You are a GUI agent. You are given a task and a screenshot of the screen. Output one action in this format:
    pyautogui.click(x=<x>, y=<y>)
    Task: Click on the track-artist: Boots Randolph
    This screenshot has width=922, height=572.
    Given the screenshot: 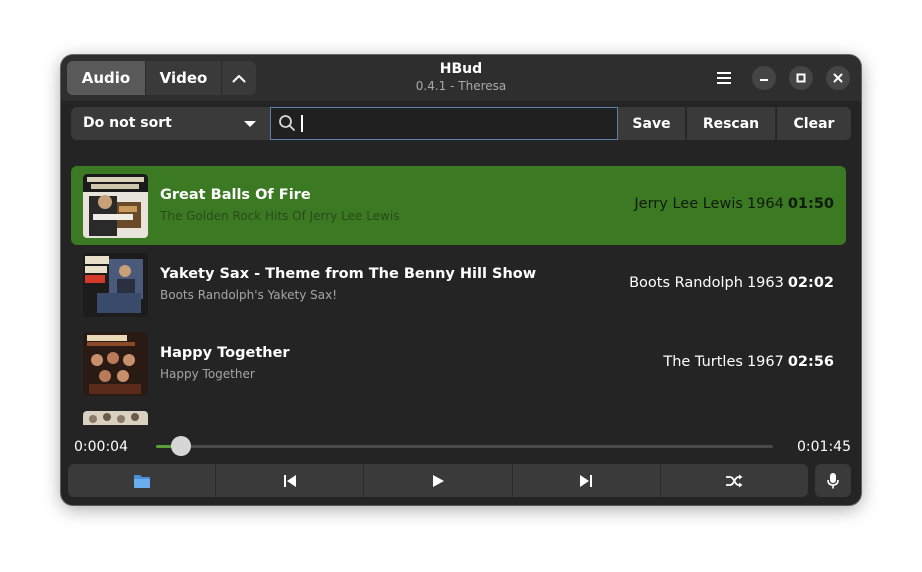 What is the action you would take?
    pyautogui.click(x=686, y=283)
    